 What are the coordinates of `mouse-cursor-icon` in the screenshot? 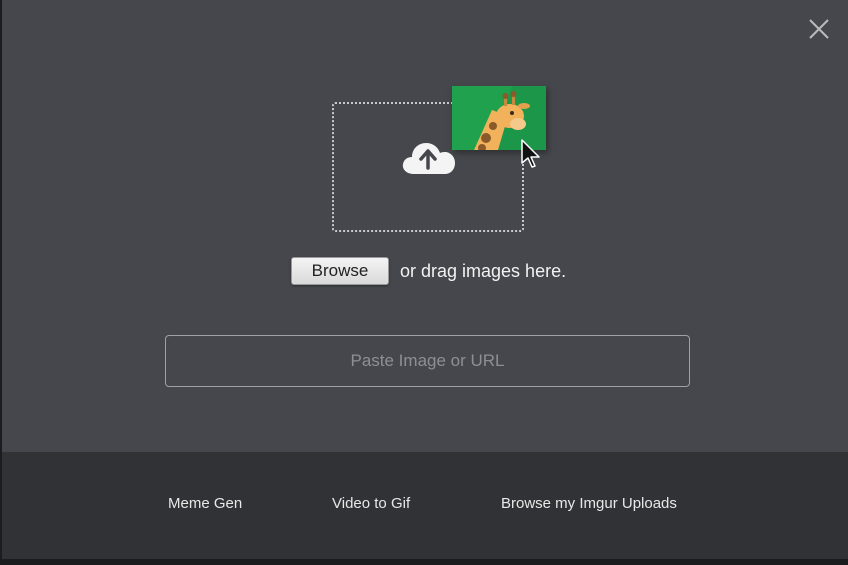 It's located at (530, 153).